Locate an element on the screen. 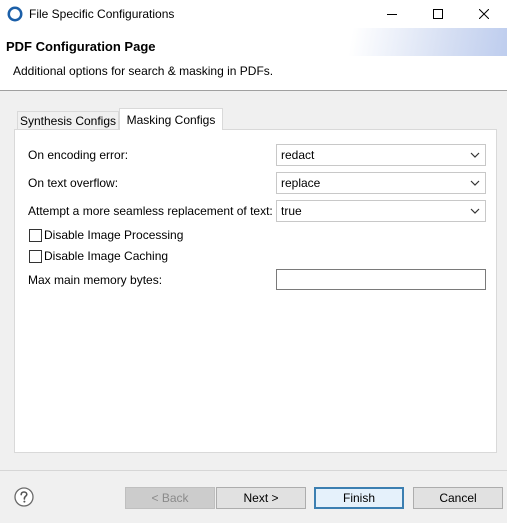  close-button is located at coordinates (484, 14).